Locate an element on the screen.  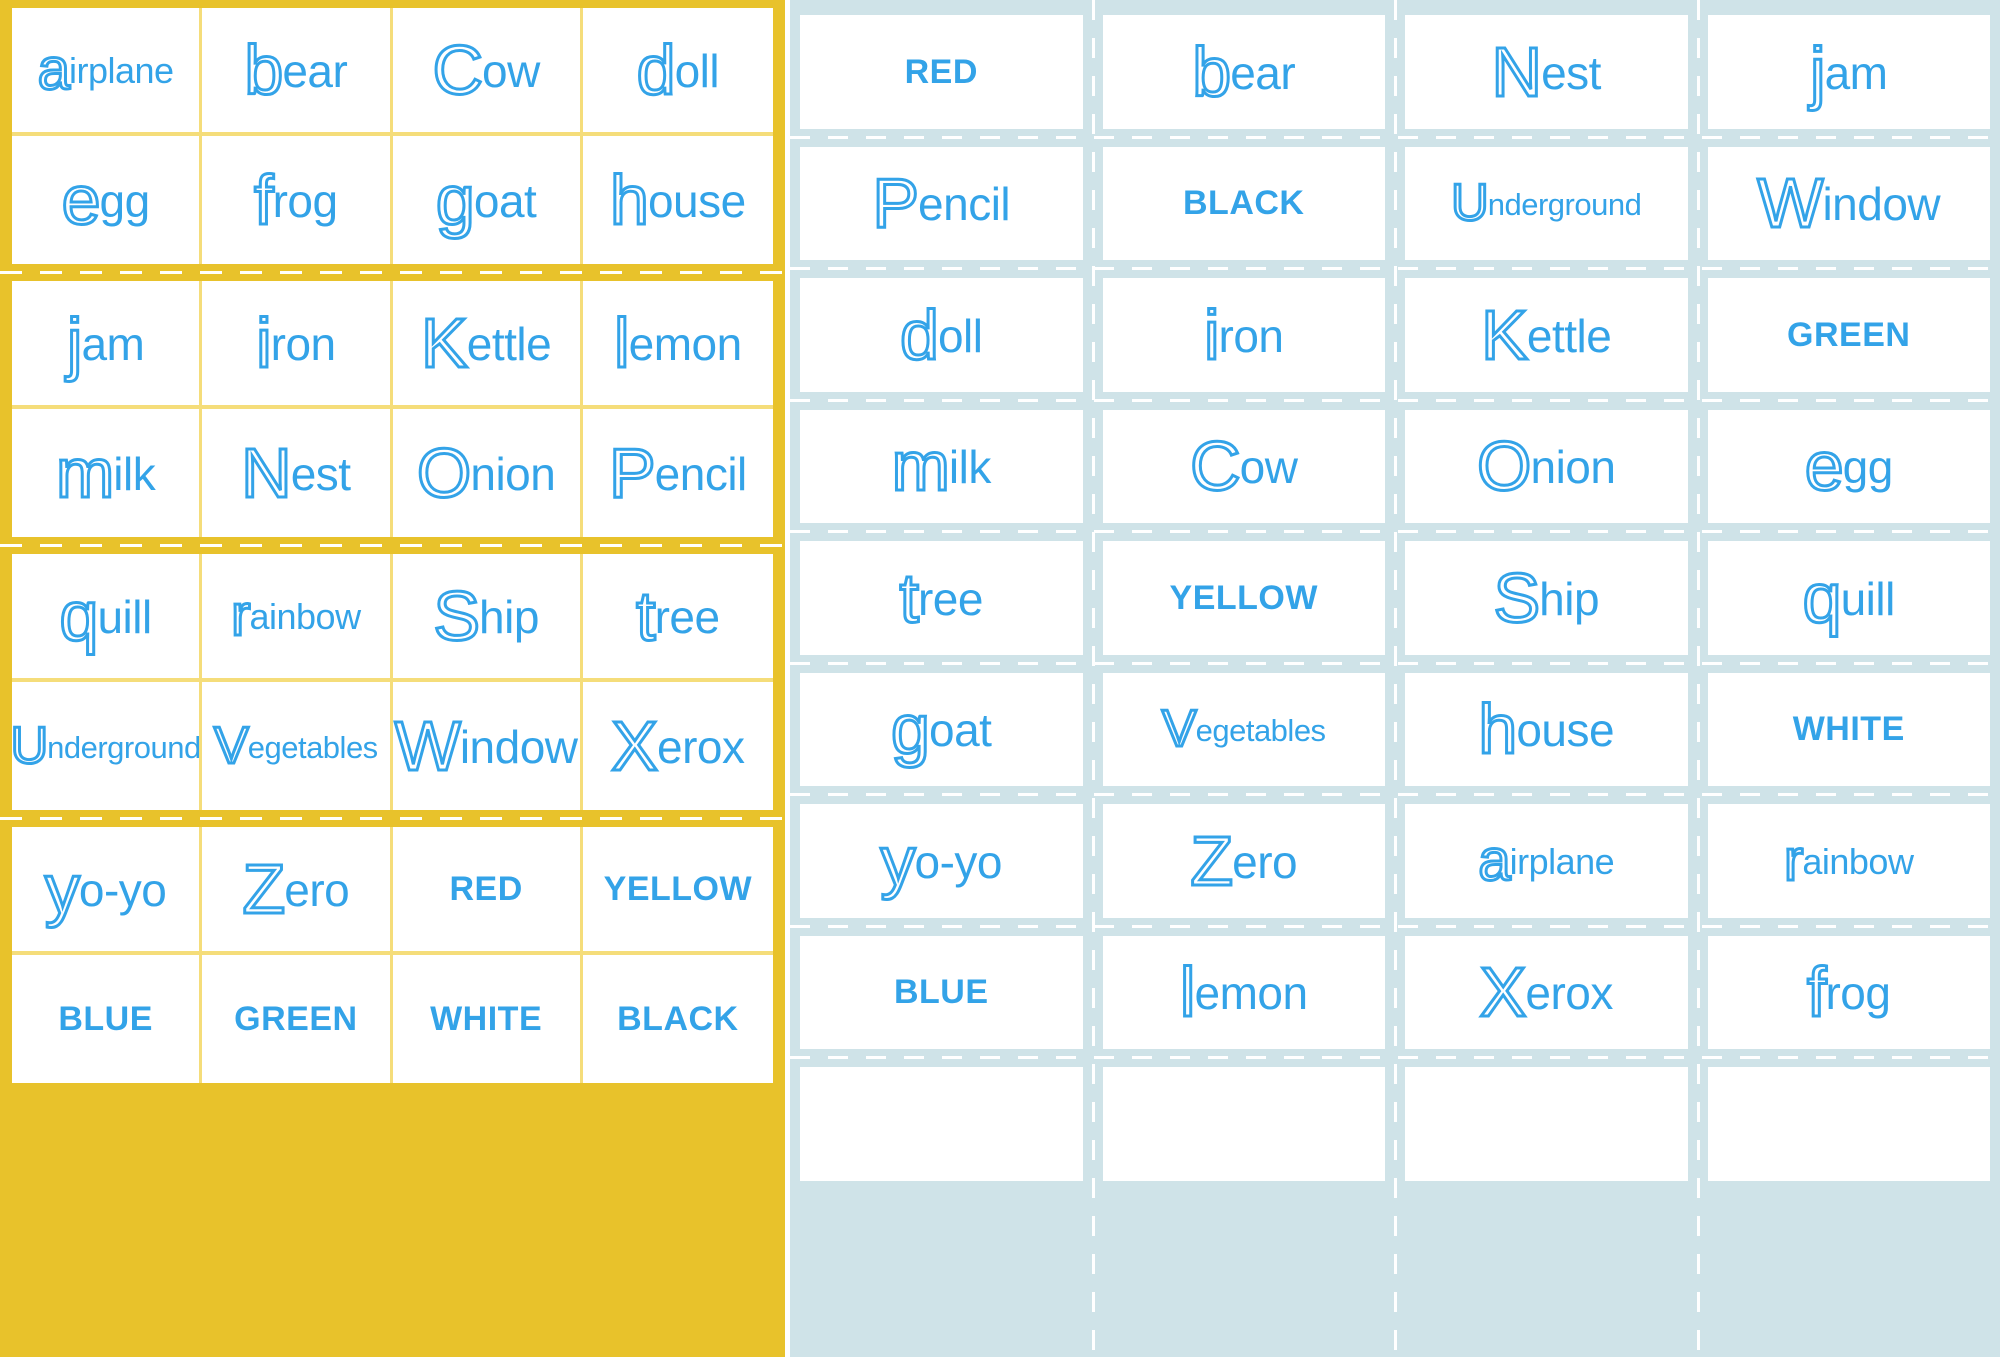
card-word-color: BLACK is located at coordinates (678, 1019).